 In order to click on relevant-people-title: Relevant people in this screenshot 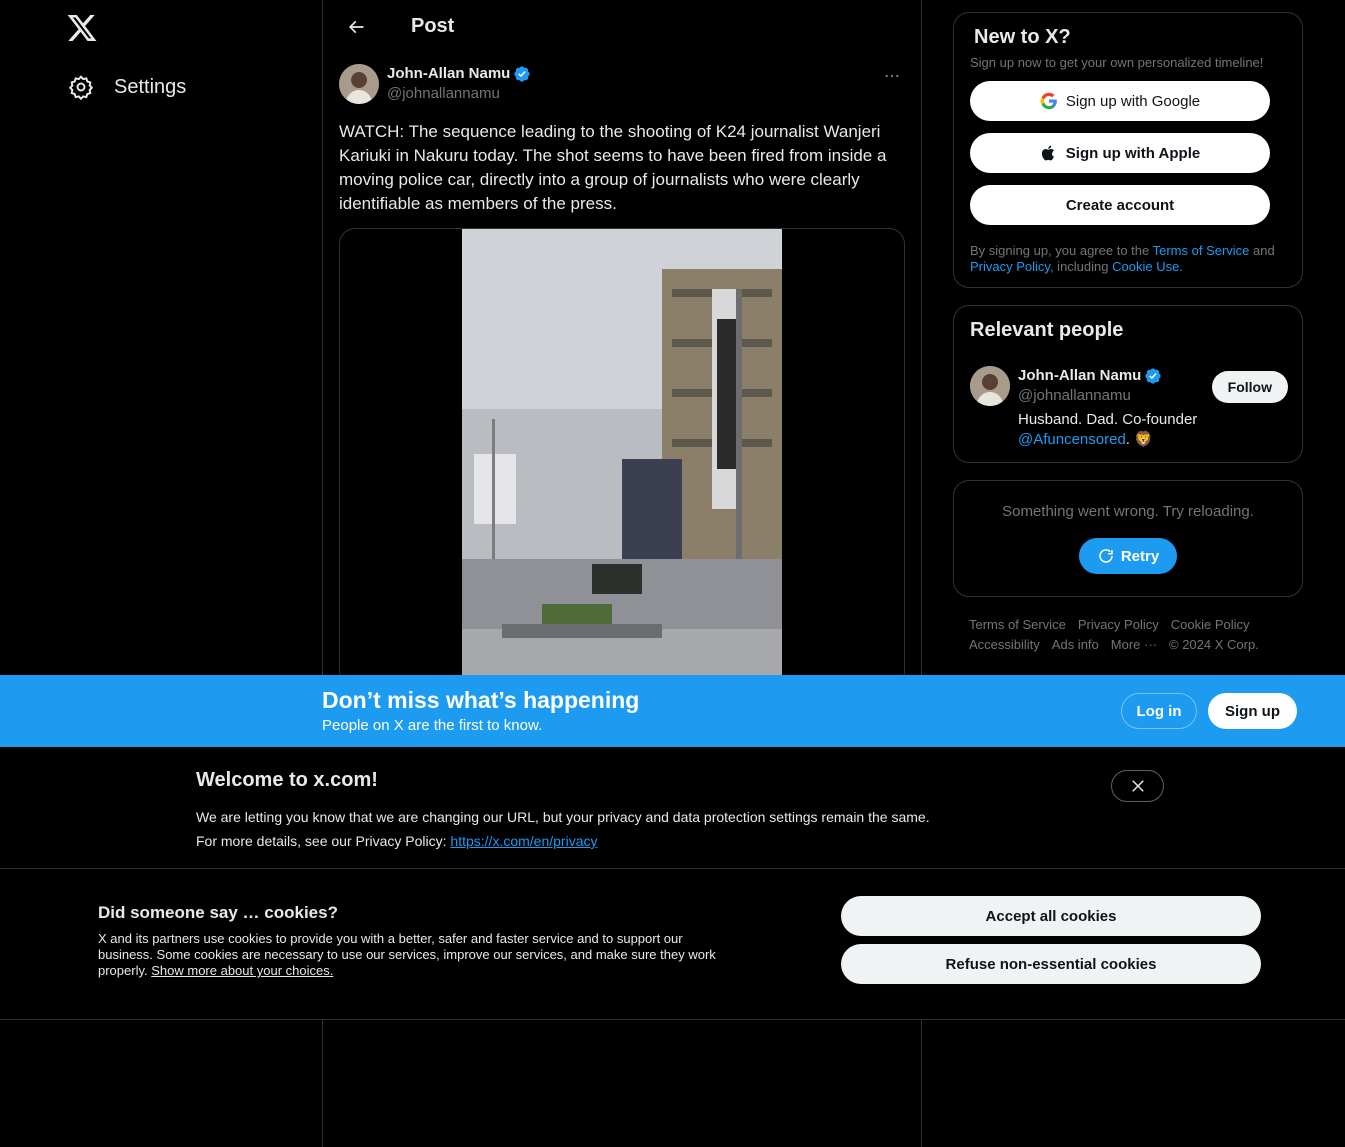, I will do `click(1047, 330)`.